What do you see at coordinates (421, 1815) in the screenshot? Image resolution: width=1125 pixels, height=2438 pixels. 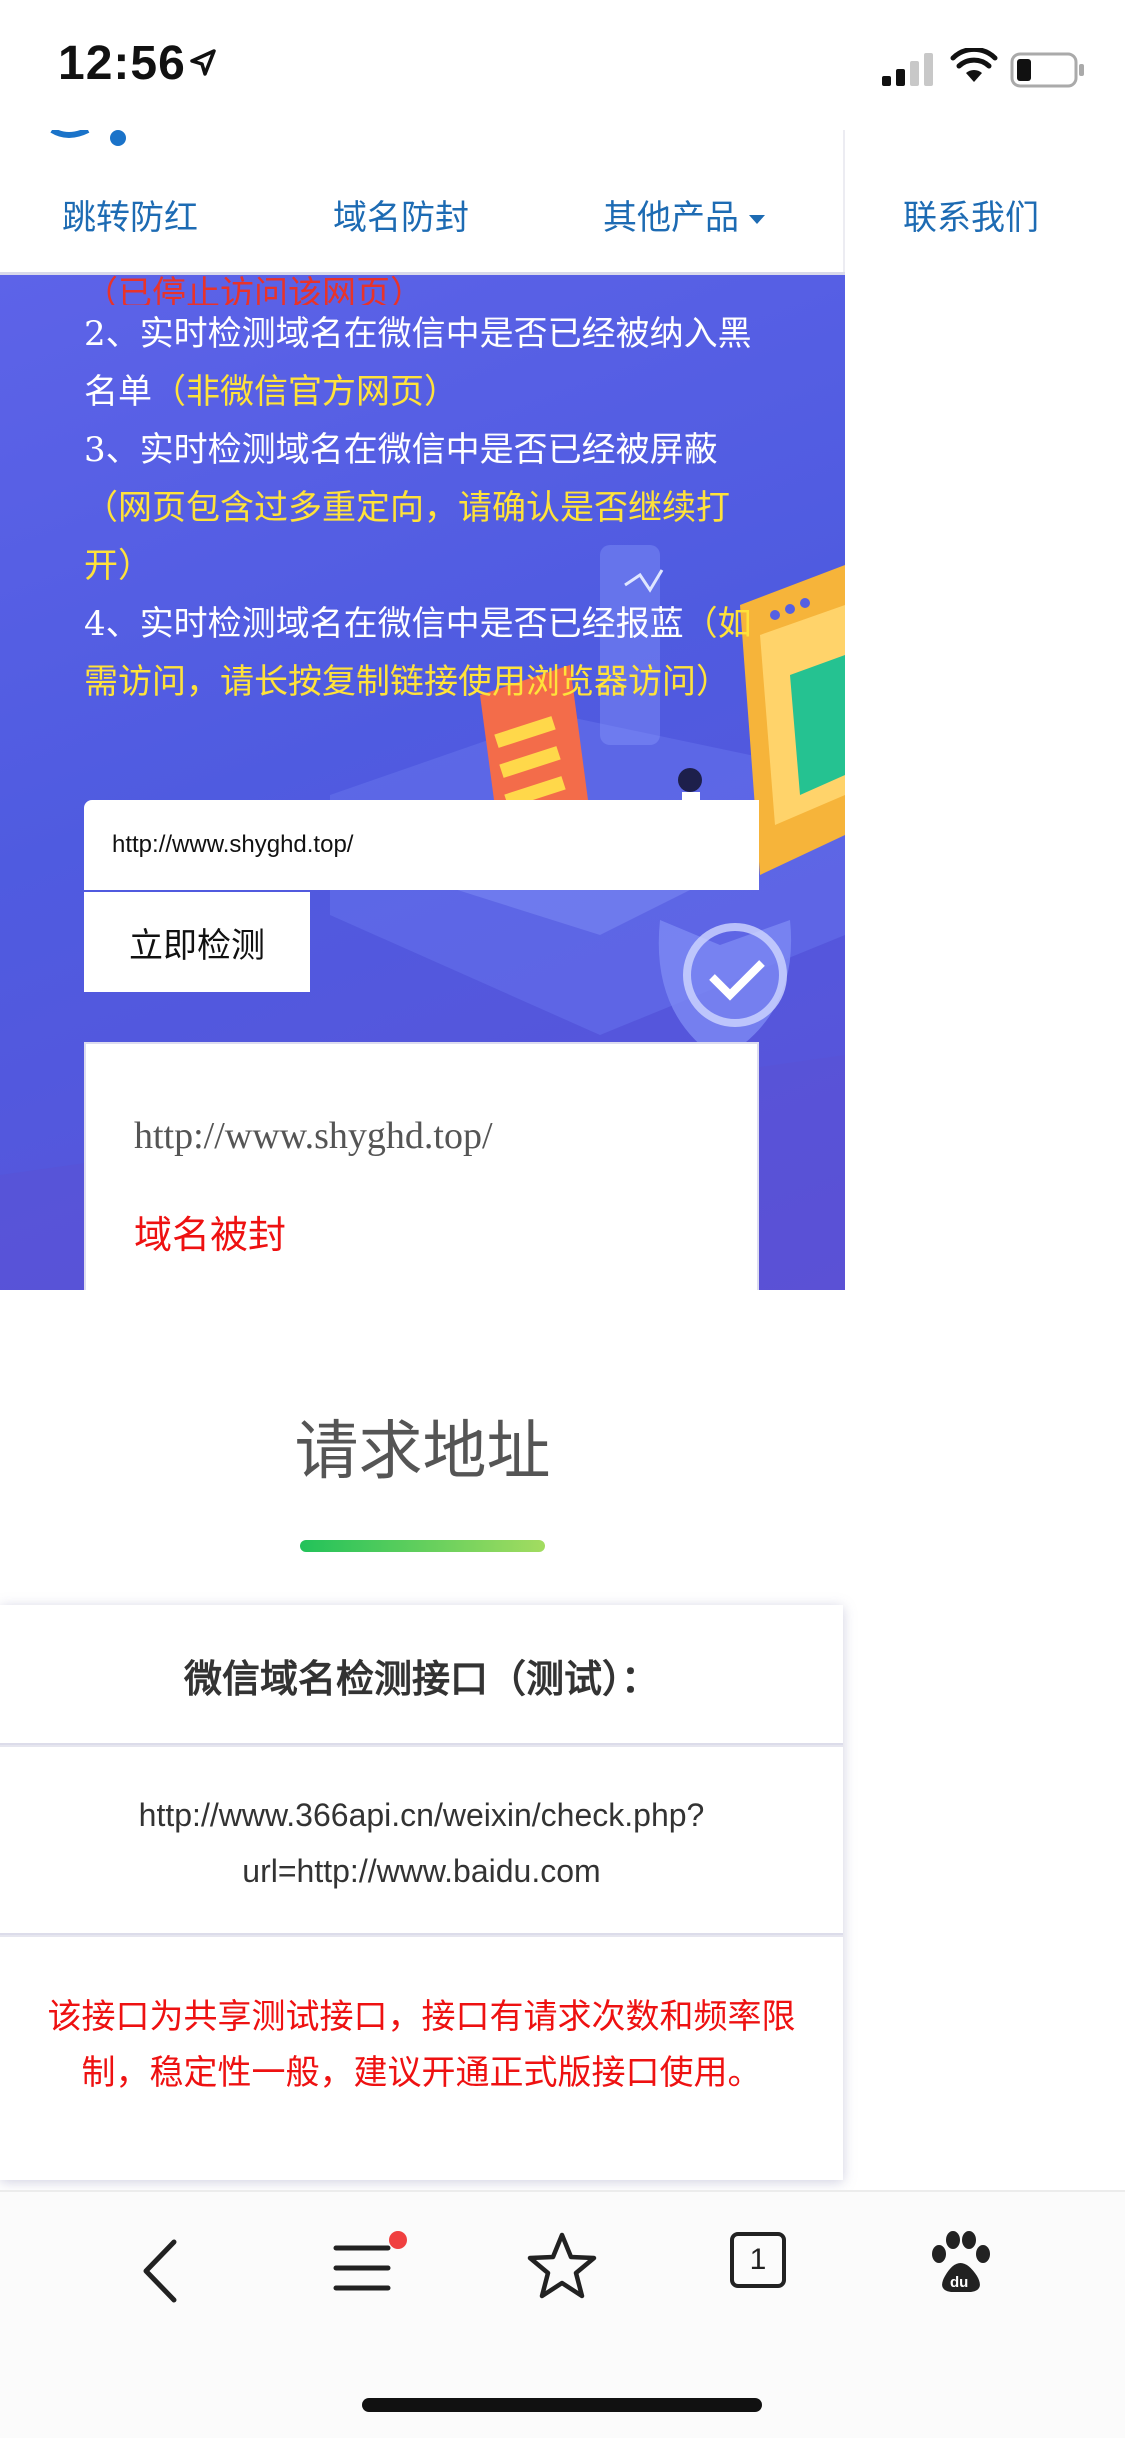 I see `api-url-line-1: http://www.366api.cn/weixin/check.php?` at bounding box center [421, 1815].